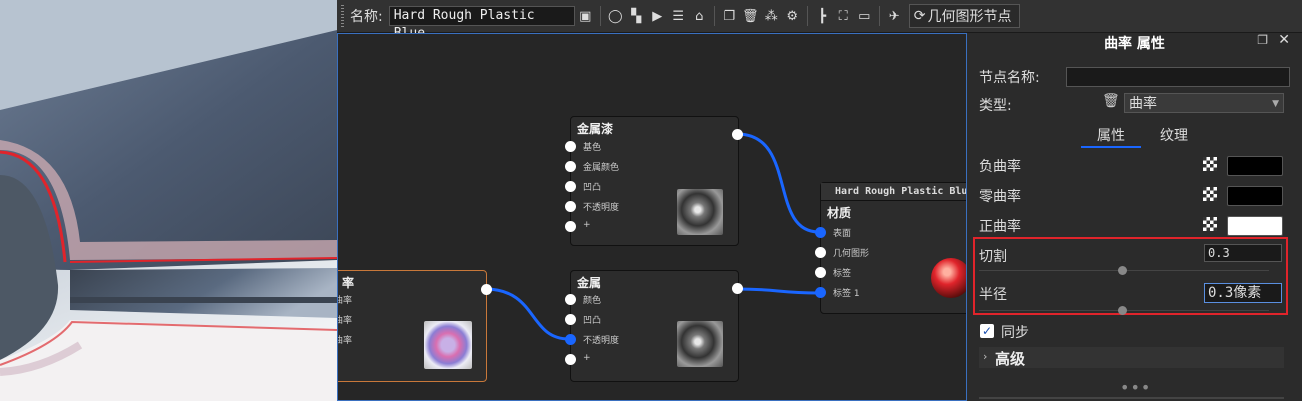 The image size is (1302, 401). What do you see at coordinates (839, 213) in the screenshot?
I see `node-title: 材质` at bounding box center [839, 213].